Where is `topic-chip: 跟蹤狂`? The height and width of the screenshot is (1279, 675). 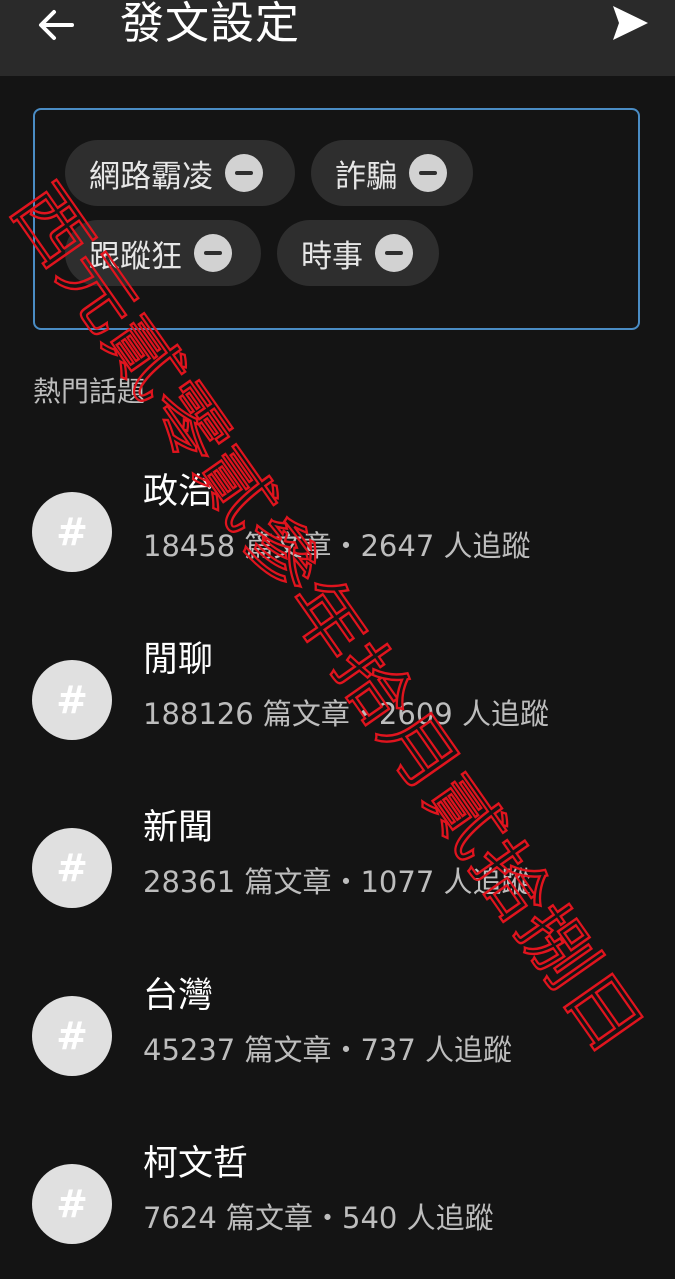 topic-chip: 跟蹤狂 is located at coordinates (163, 253).